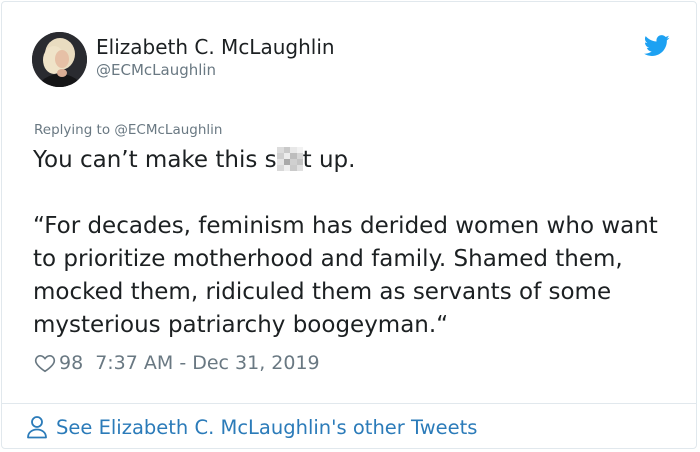 The image size is (700, 452). What do you see at coordinates (74, 130) in the screenshot?
I see `replying-to-prefix: Replying to` at bounding box center [74, 130].